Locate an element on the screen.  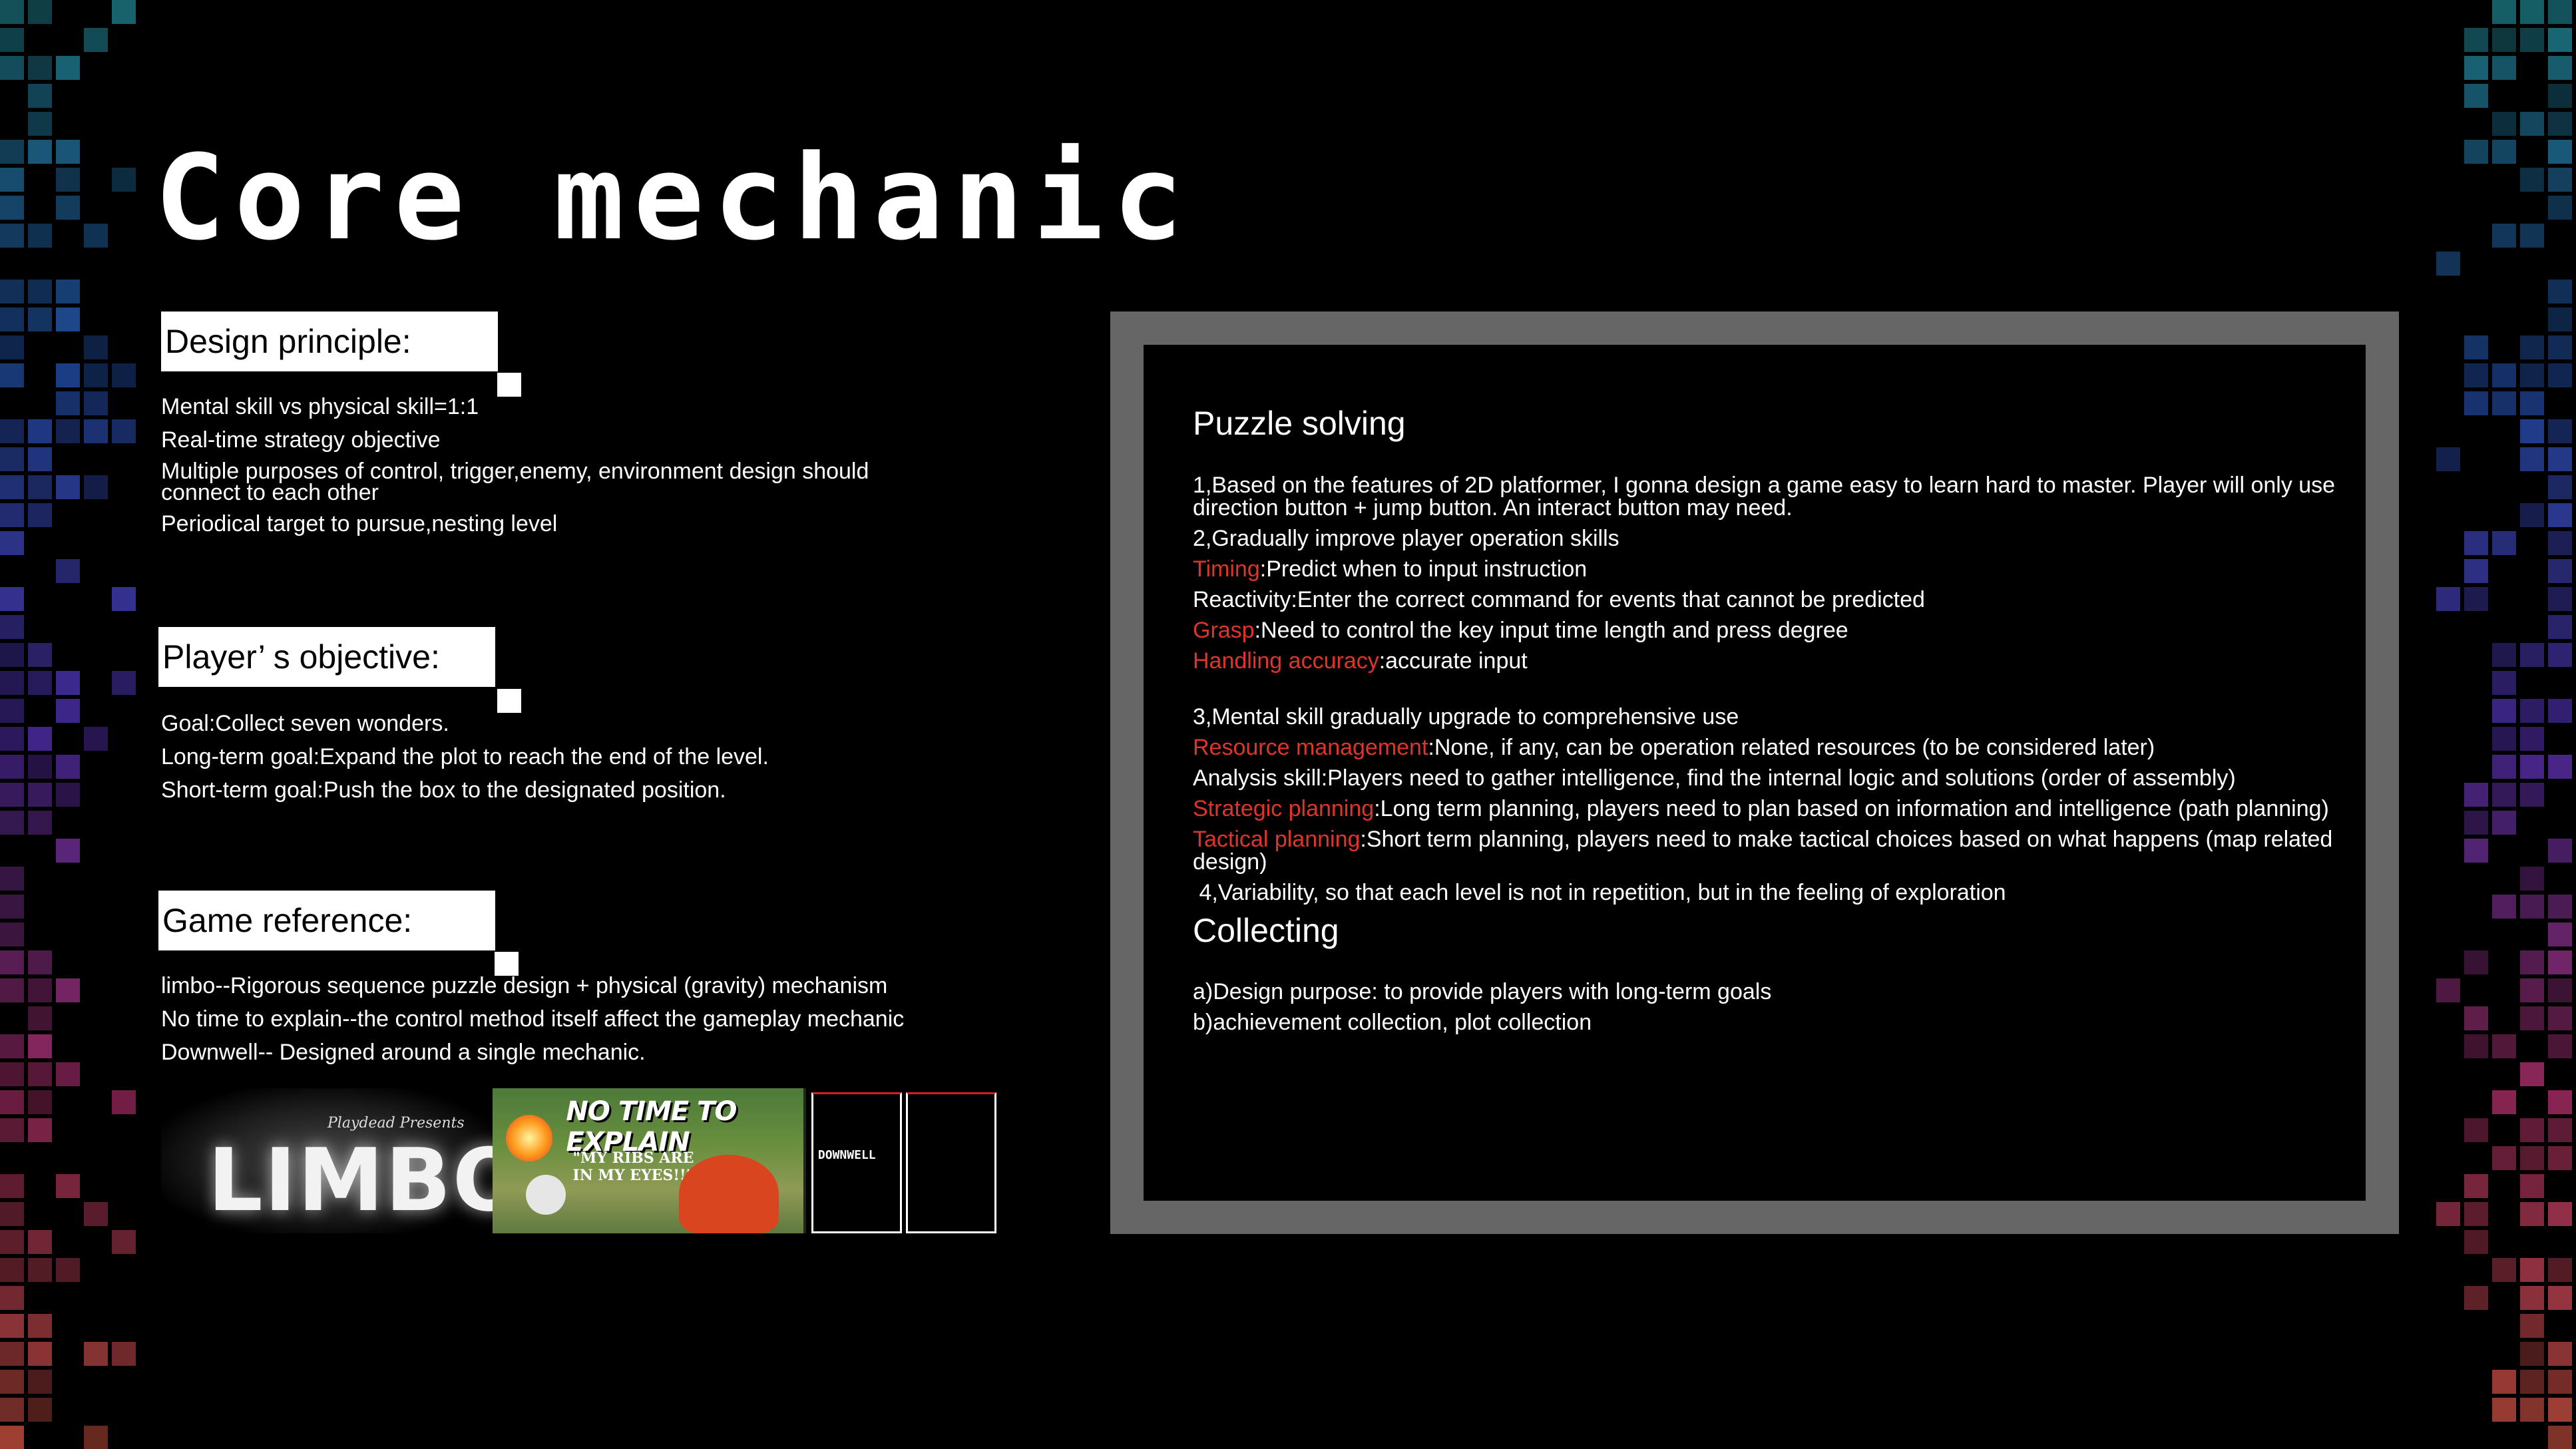
heading-notch is located at coordinates (509, 701).